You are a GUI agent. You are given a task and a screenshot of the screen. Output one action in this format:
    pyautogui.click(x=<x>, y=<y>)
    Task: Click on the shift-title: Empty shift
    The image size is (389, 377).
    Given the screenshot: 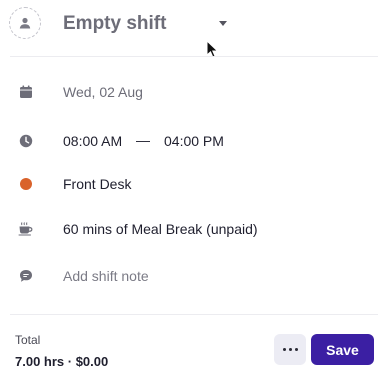 What is the action you would take?
    pyautogui.click(x=114, y=24)
    